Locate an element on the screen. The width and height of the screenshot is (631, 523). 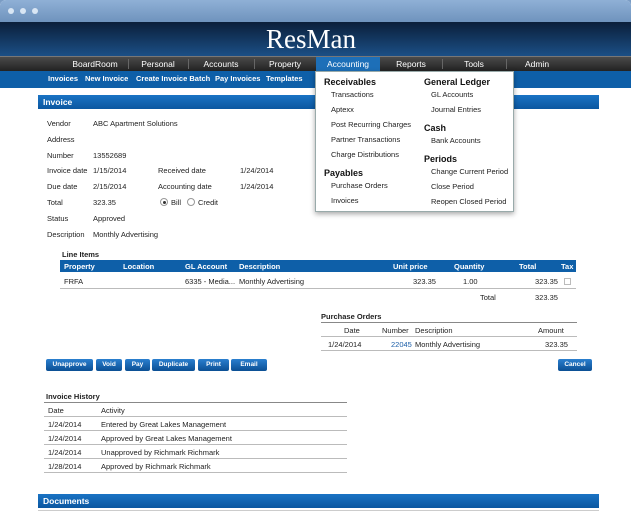
history-activity: Unapproved by Richmark Richmark is located at coordinates (160, 452).